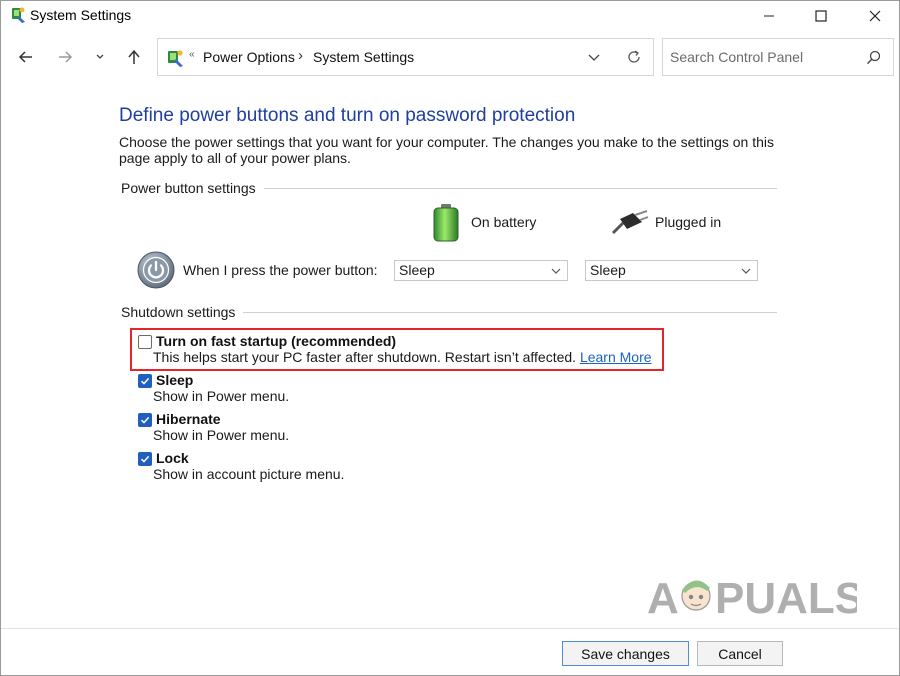 The image size is (900, 676). I want to click on sleep-checkbox, so click(145, 381).